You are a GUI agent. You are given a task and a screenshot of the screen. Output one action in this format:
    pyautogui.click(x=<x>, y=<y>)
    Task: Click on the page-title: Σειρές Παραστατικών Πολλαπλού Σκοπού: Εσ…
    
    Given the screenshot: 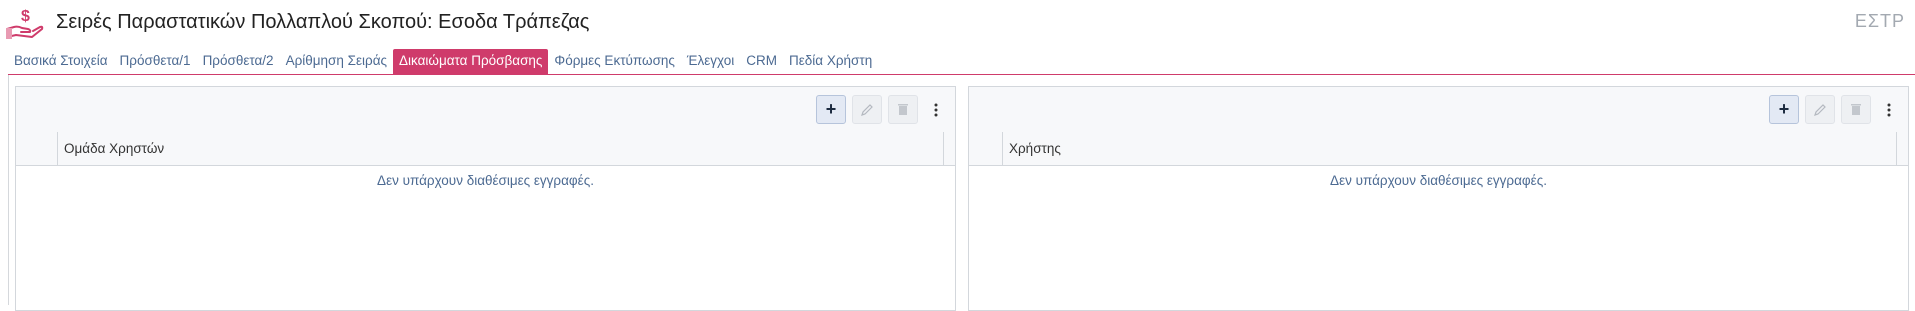 What is the action you would take?
    pyautogui.click(x=323, y=22)
    